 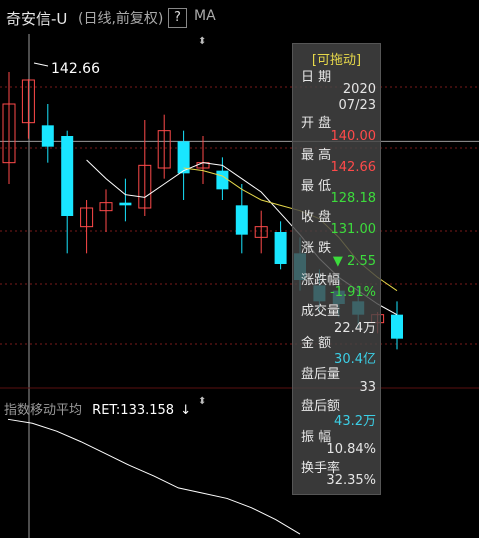 What do you see at coordinates (353, 167) in the screenshot?
I see `high-value: 142.66` at bounding box center [353, 167].